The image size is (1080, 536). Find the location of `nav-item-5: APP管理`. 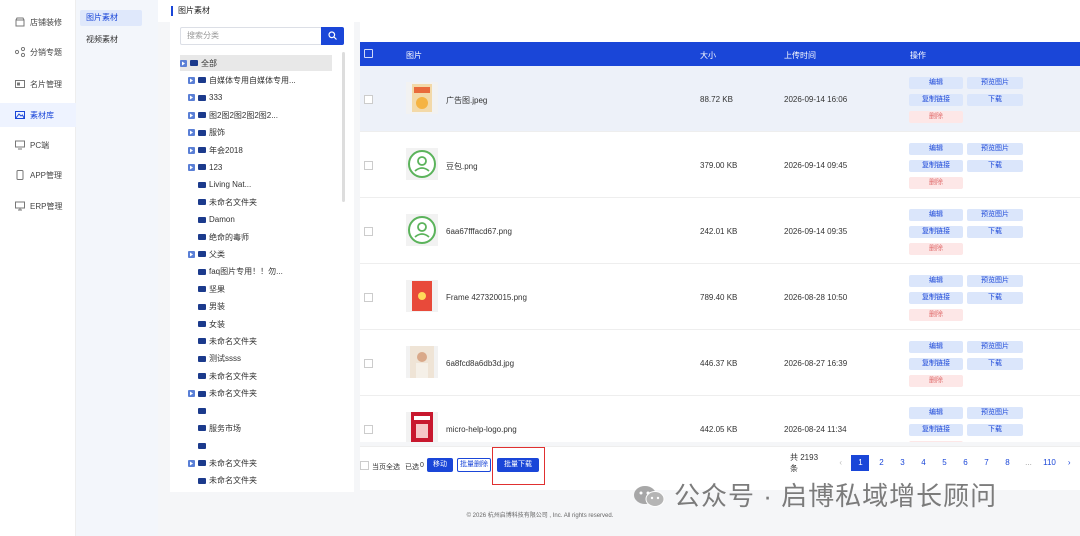

nav-item-5: APP管理 is located at coordinates (38, 175).